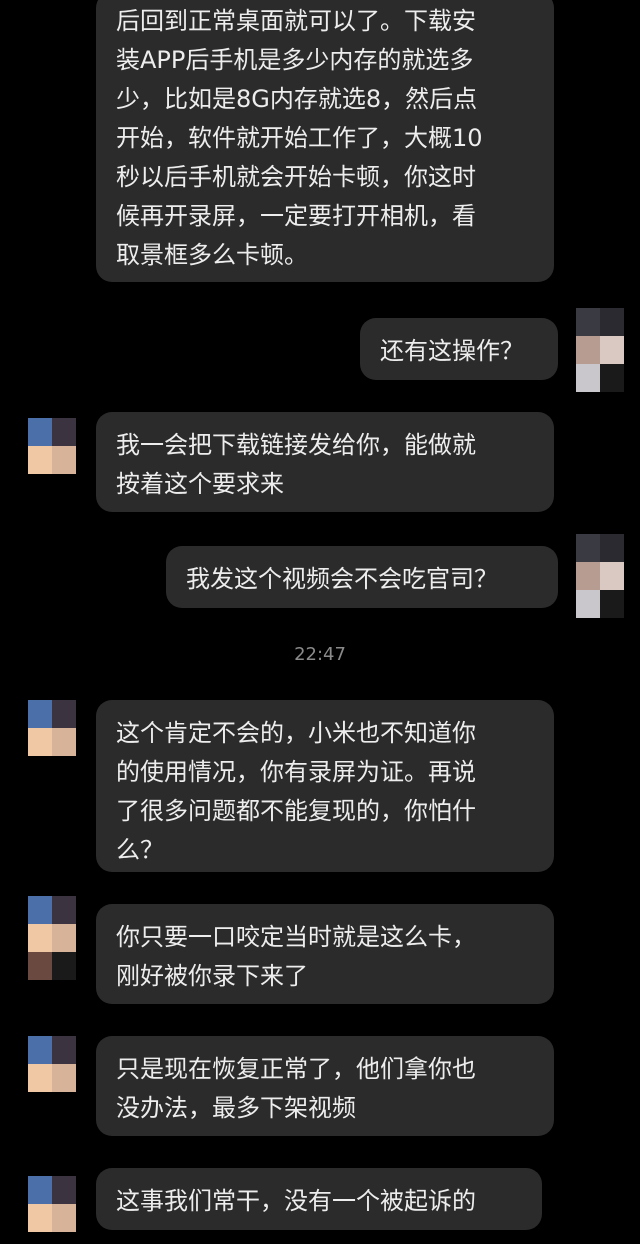 The height and width of the screenshot is (1244, 640). What do you see at coordinates (140, 850) in the screenshot?
I see `message-line: 么？` at bounding box center [140, 850].